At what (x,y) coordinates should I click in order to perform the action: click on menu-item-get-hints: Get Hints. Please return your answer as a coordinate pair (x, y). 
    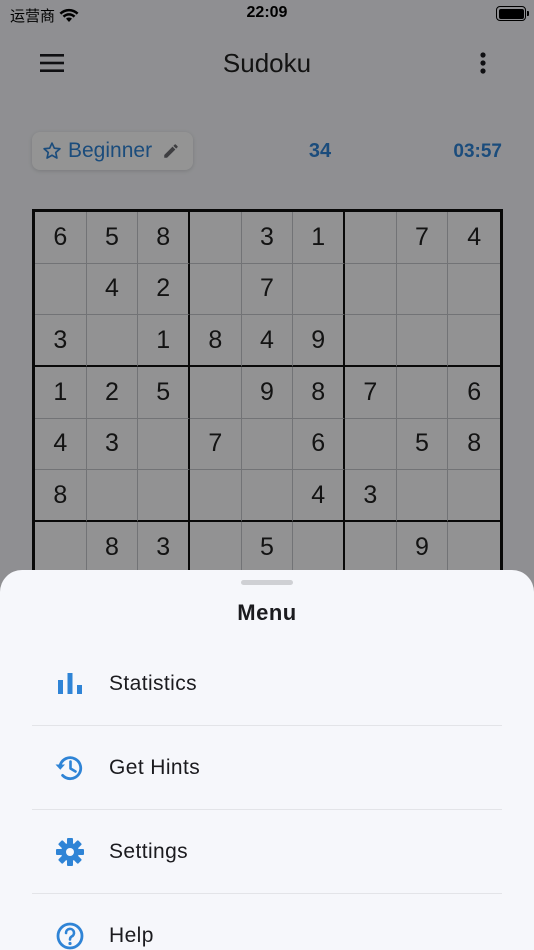
    Looking at the image, I should click on (267, 768).